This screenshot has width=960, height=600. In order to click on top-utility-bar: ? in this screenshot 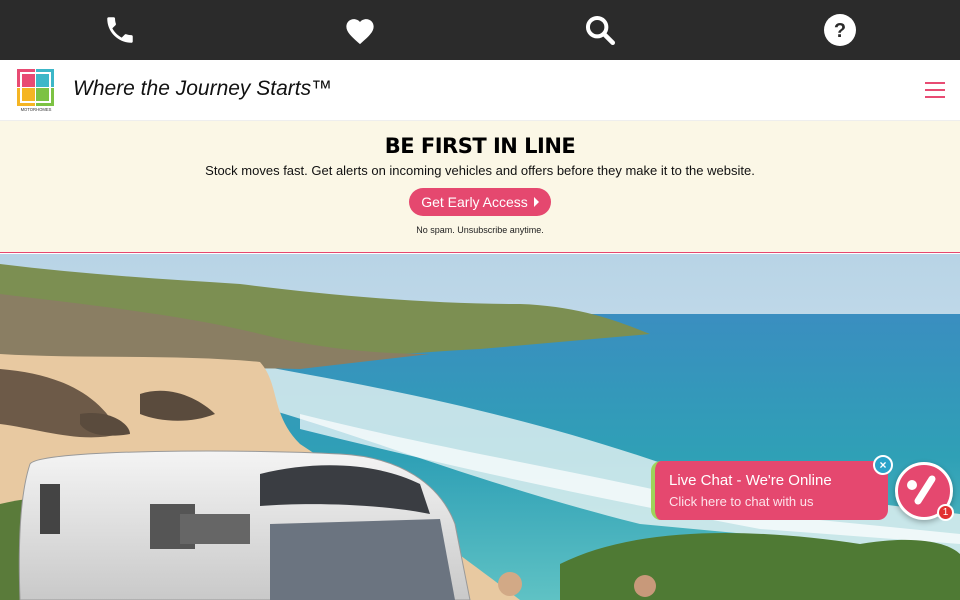, I will do `click(480, 30)`.